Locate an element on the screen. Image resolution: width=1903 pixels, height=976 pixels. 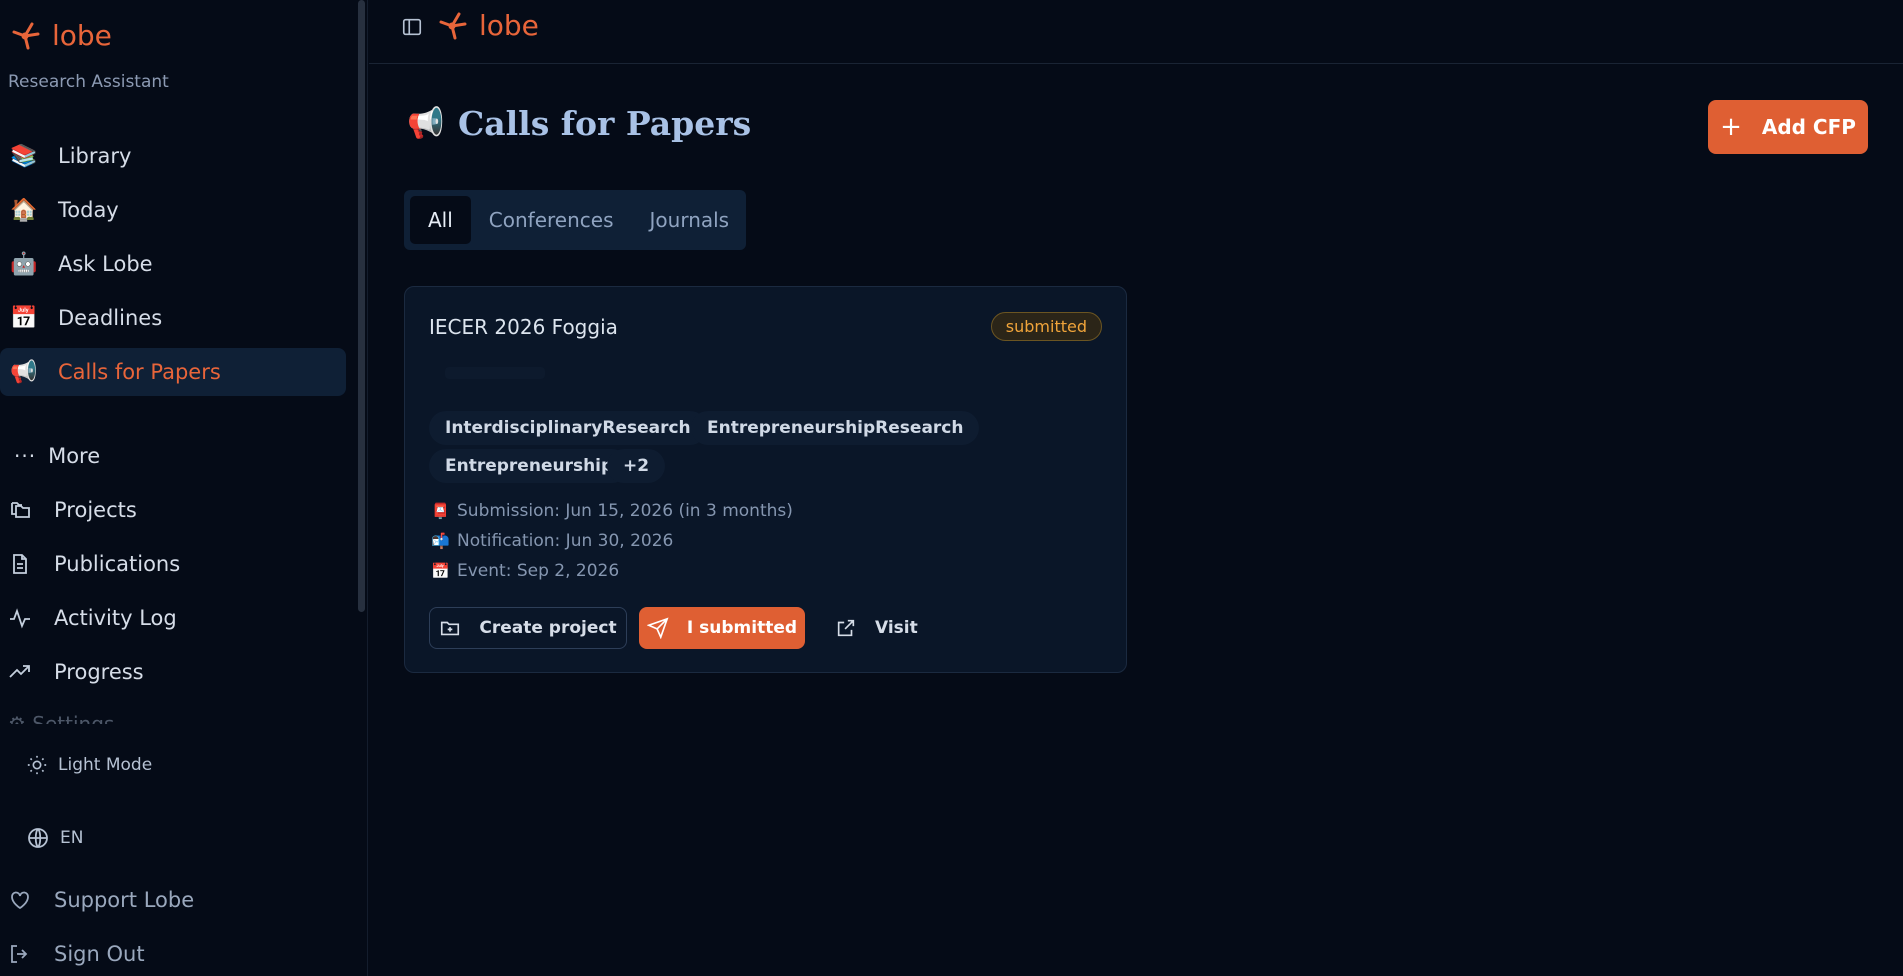
sidebar-item-calls-for-papers: 📢 Calls for Papers is located at coordinates (173, 372).